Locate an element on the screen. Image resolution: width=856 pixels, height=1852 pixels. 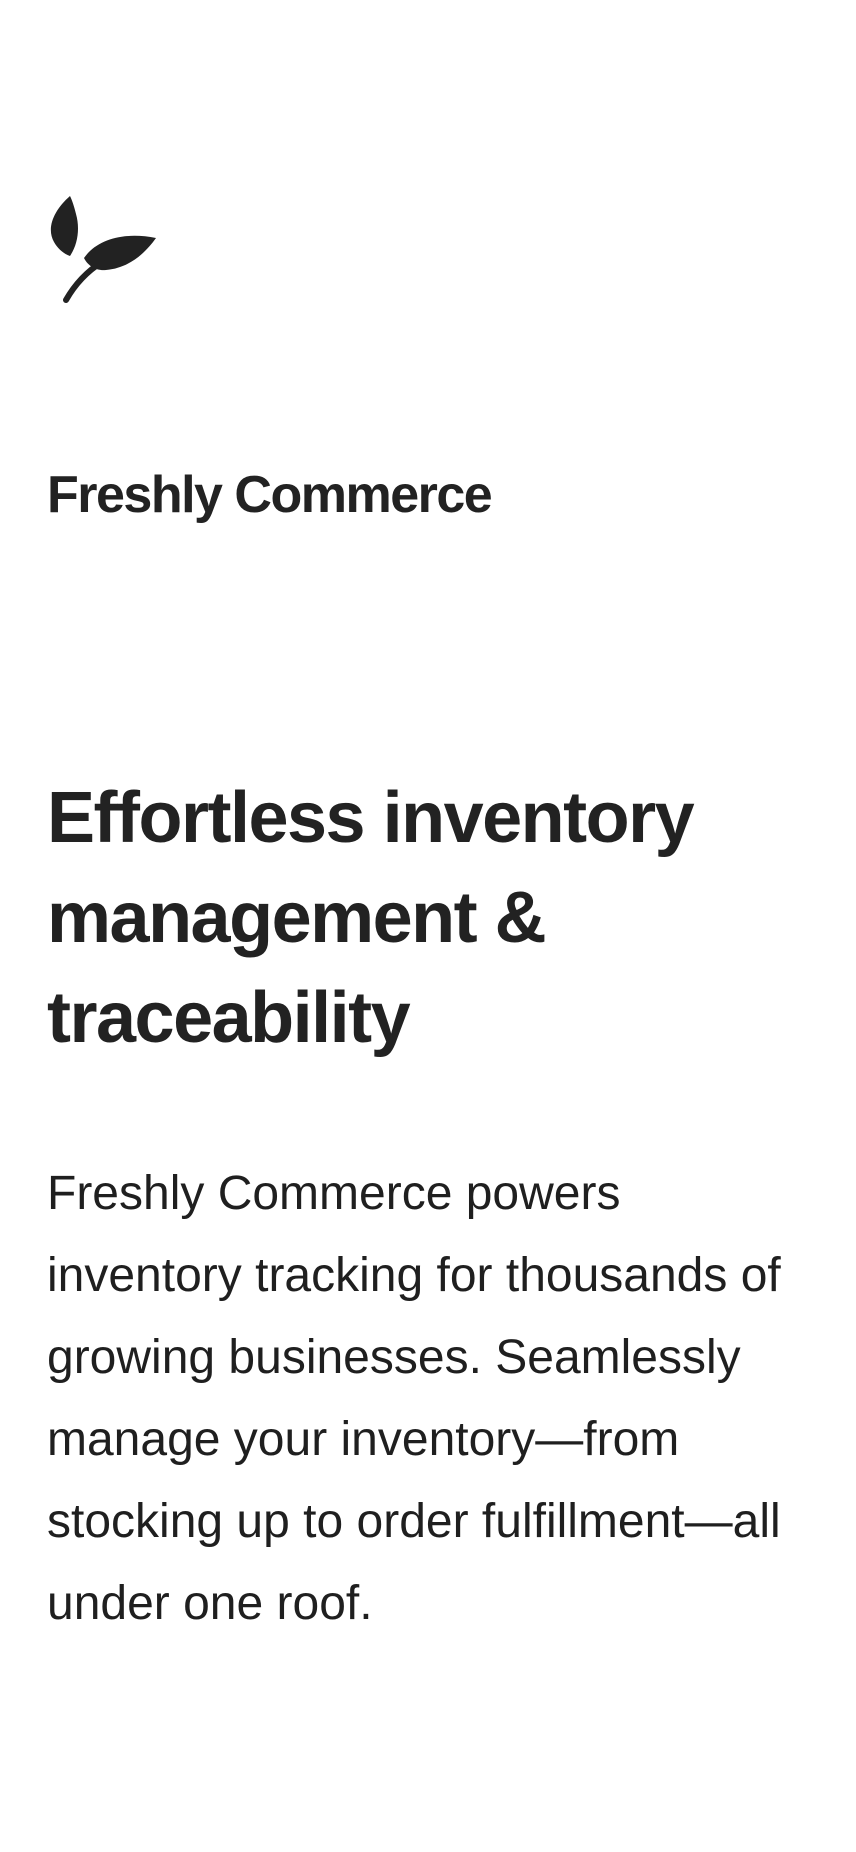
leaf-icon is located at coordinates (101, 249).